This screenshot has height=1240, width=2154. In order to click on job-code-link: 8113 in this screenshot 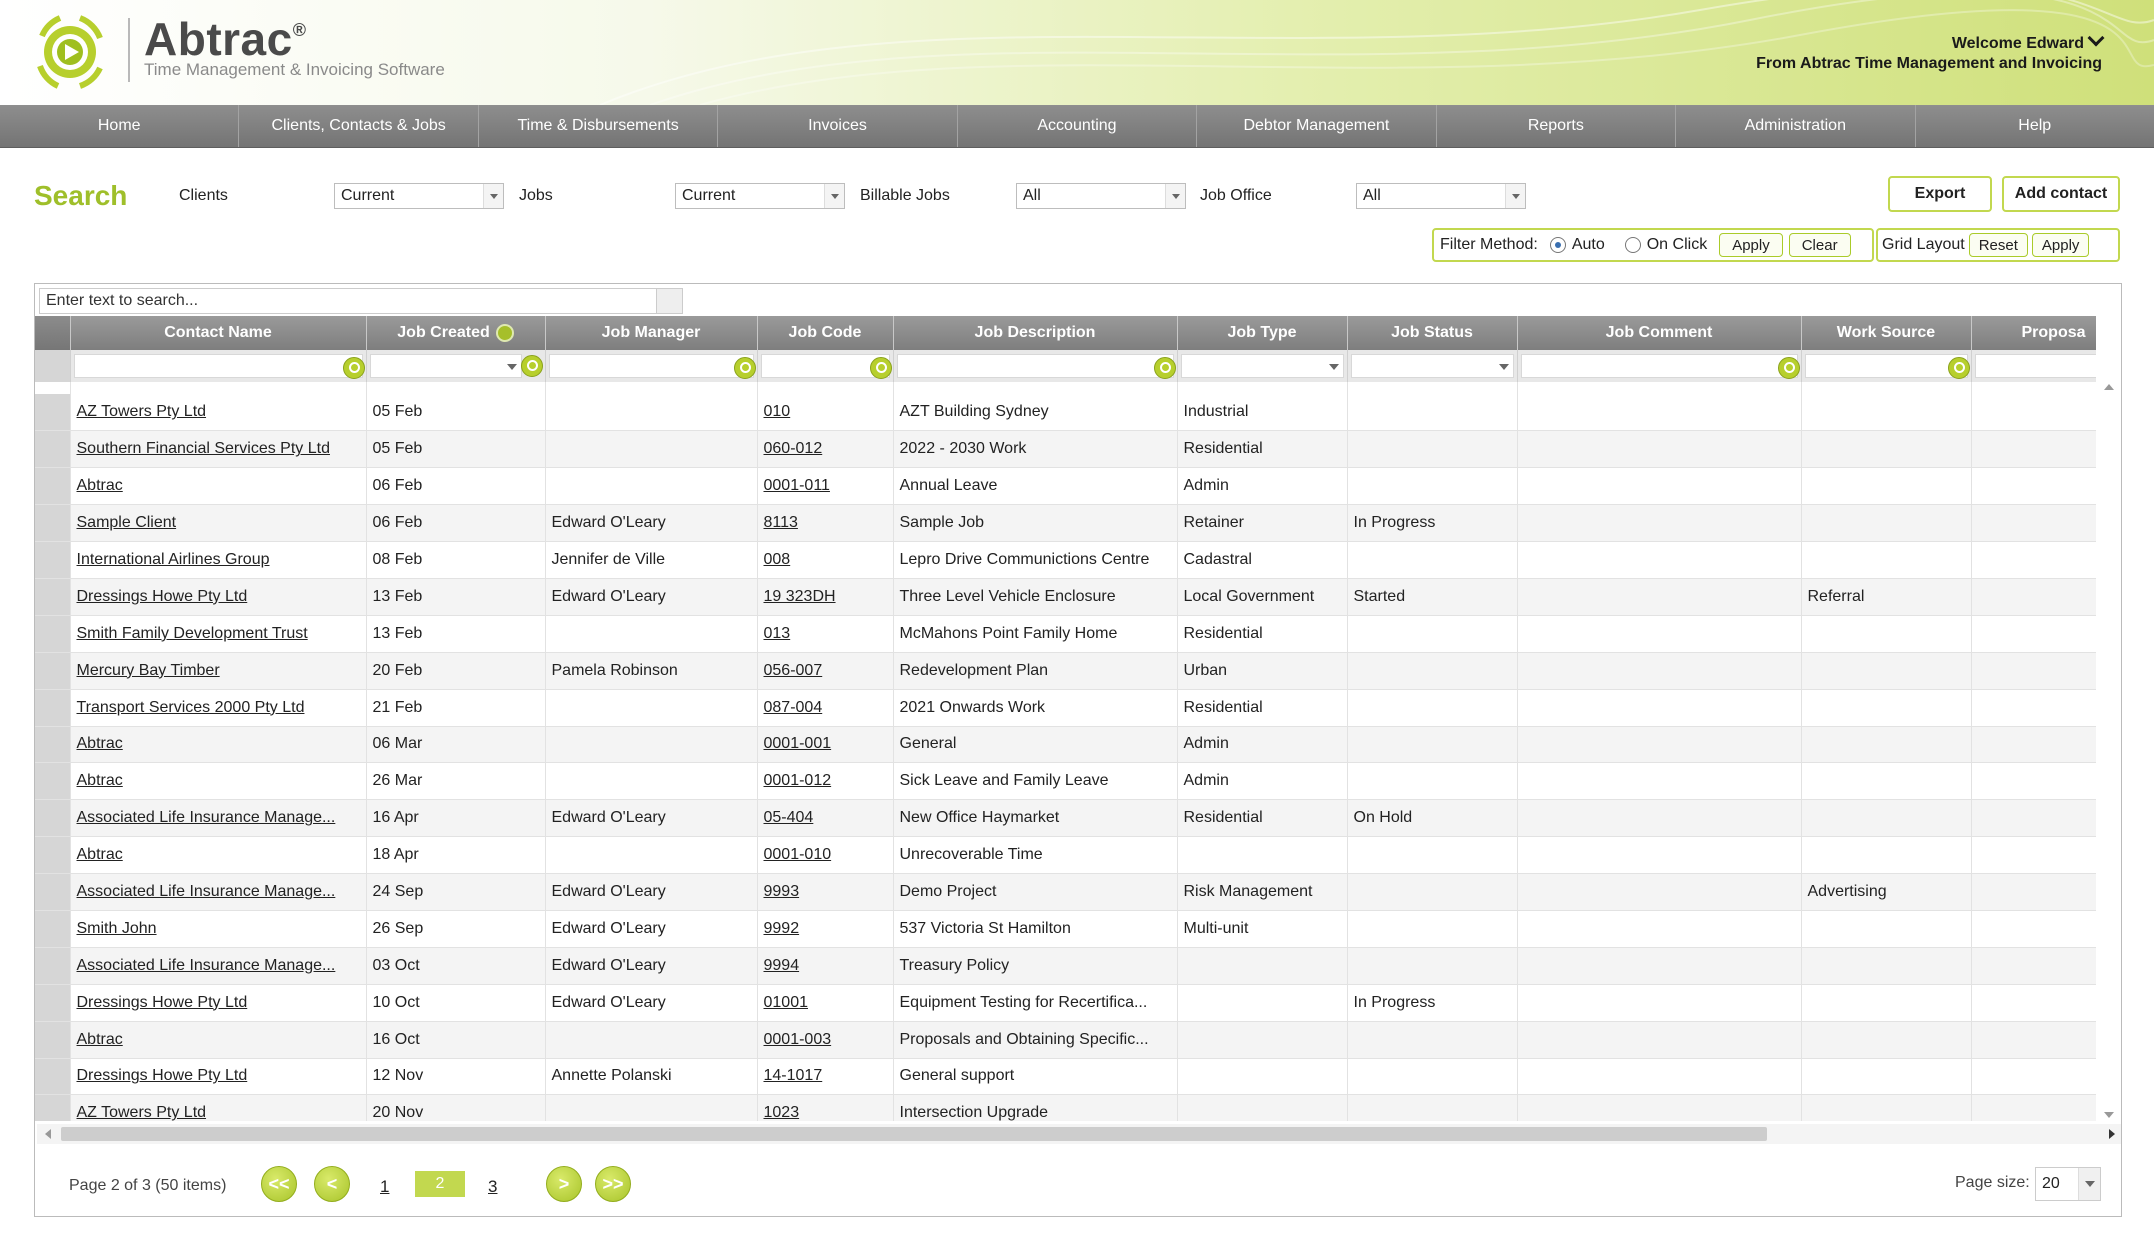, I will do `click(781, 522)`.